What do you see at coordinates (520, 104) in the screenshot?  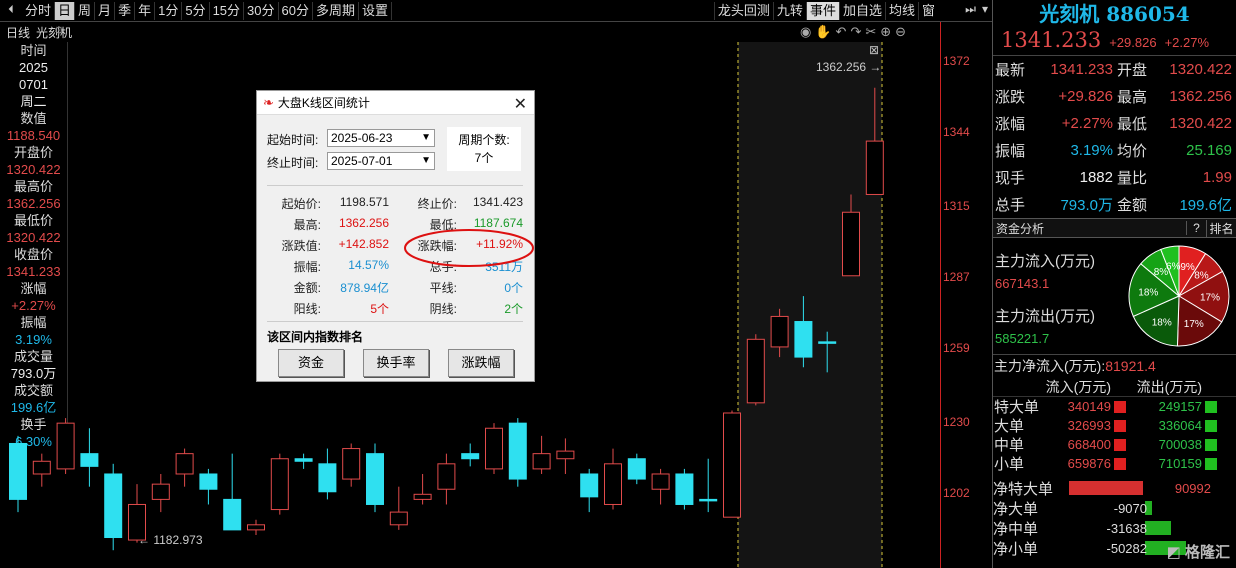 I see `close-icon: ✕` at bounding box center [520, 104].